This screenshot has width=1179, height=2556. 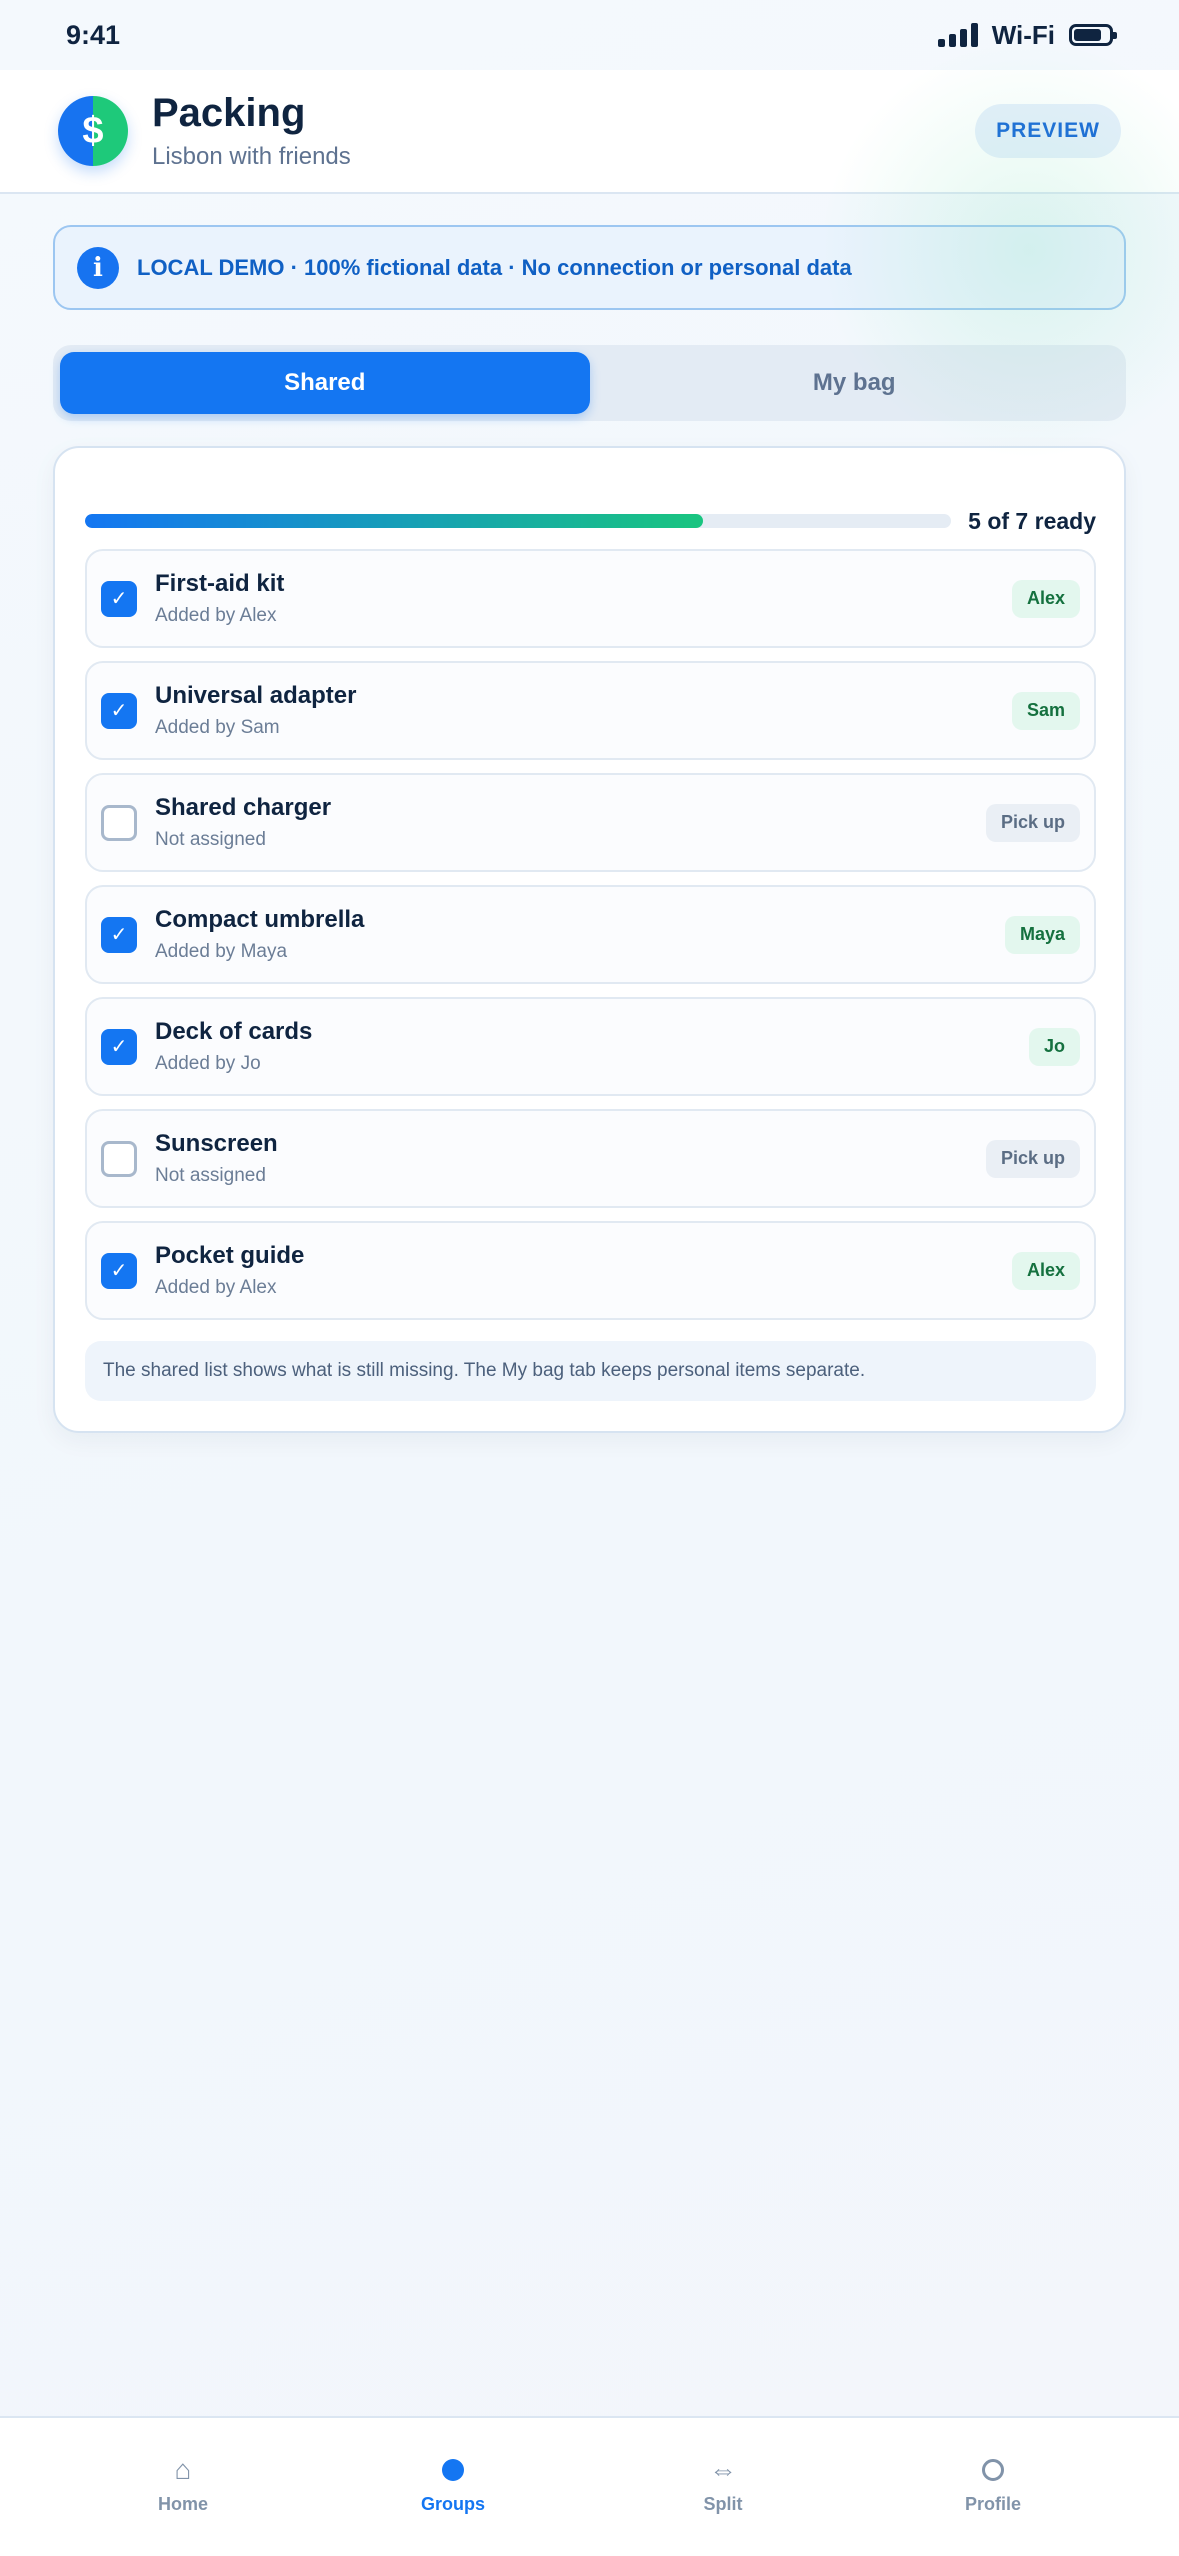 I want to click on nav-home: ⌂ Home, so click(x=183, y=2487).